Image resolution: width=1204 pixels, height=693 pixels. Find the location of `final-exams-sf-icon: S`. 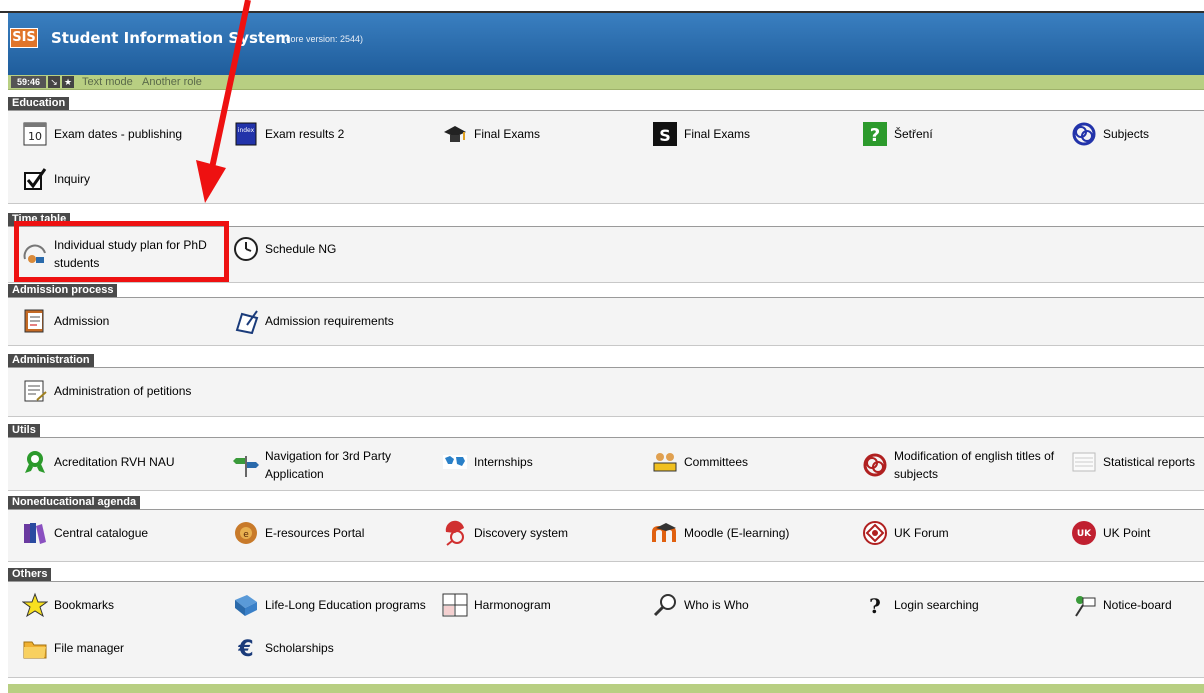

final-exams-sf-icon: S is located at coordinates (665, 134).